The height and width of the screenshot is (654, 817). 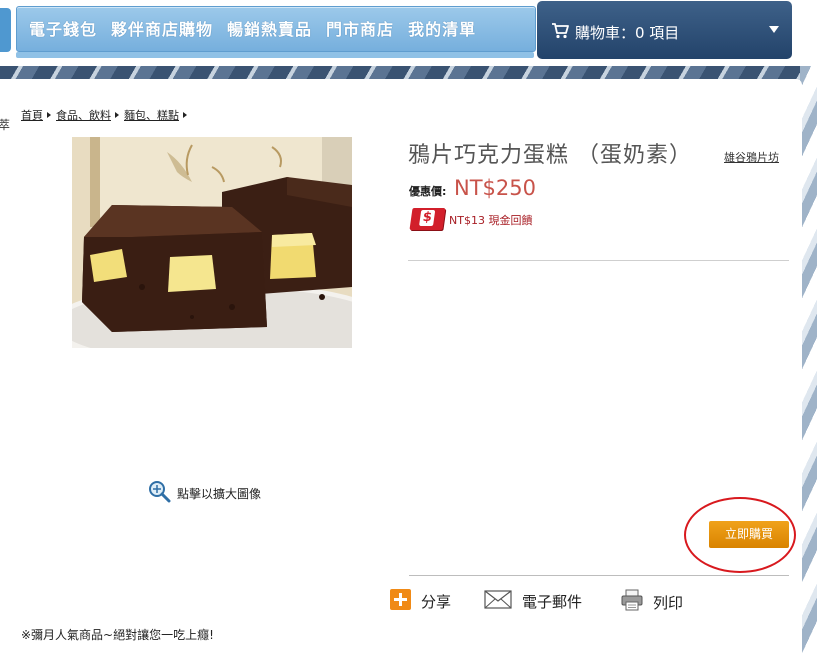 I want to click on highlight-annotation-circle, so click(x=740, y=535).